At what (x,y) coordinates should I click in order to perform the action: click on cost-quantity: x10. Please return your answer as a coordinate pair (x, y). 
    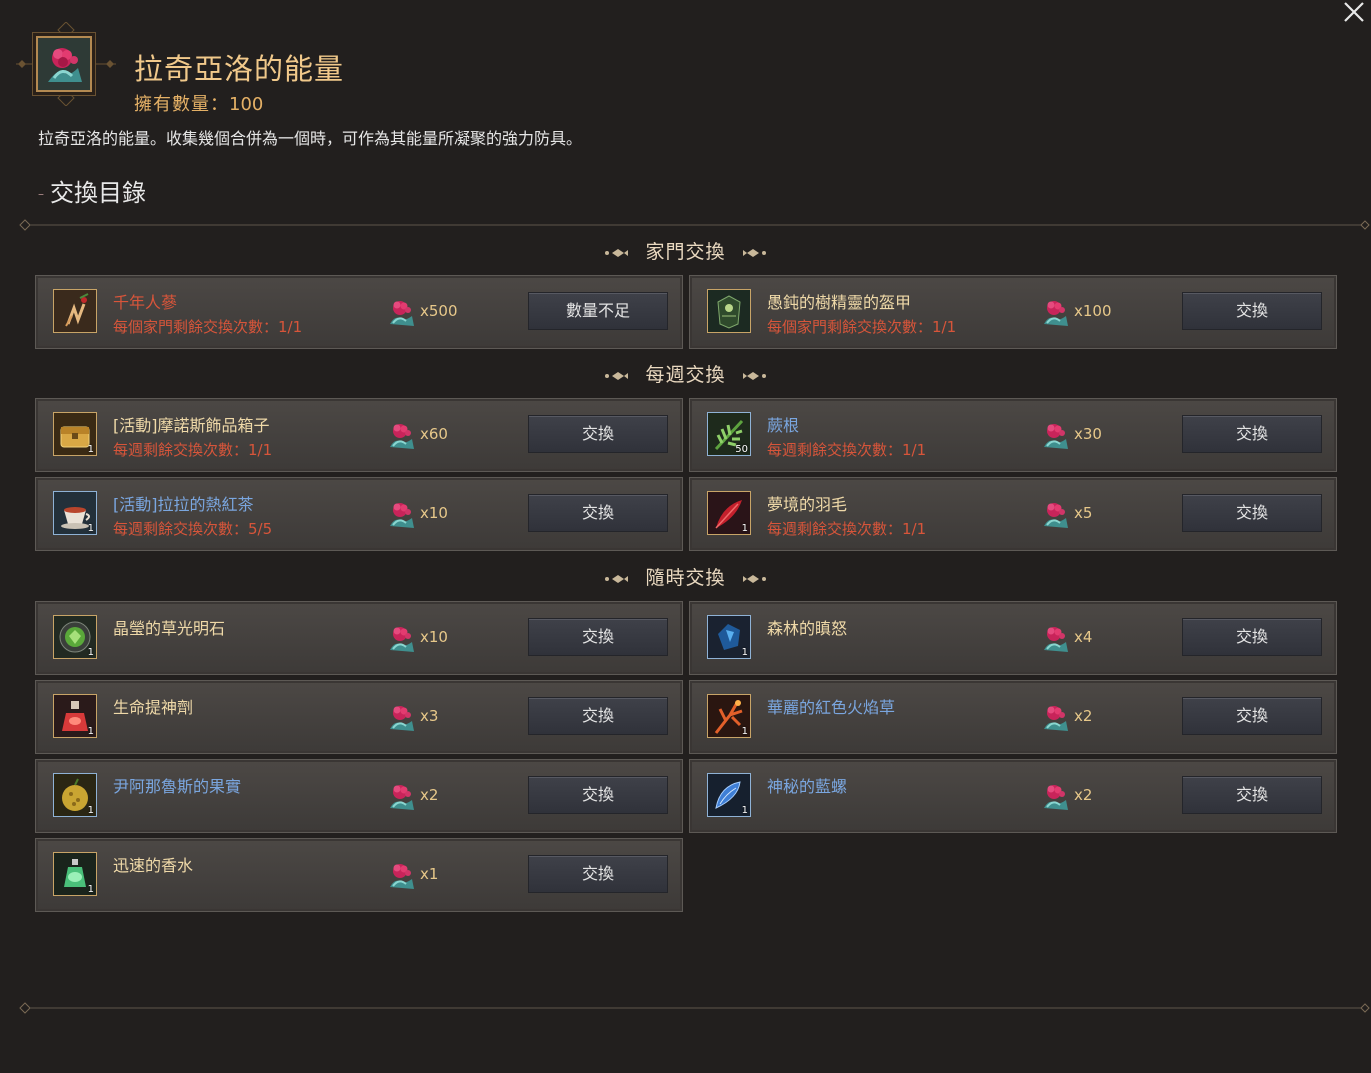
    Looking at the image, I should click on (434, 637).